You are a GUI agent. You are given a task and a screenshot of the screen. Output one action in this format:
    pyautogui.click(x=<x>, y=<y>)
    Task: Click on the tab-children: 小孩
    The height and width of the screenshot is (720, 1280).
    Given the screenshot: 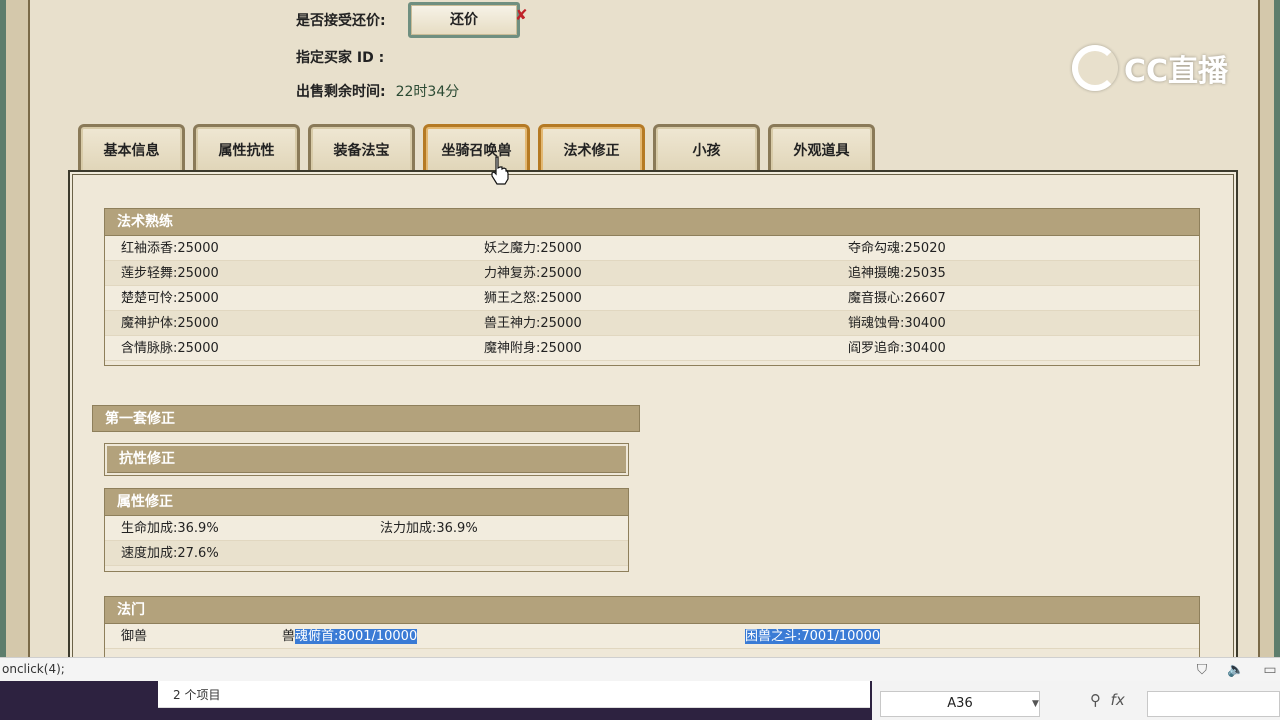 What is the action you would take?
    pyautogui.click(x=706, y=148)
    